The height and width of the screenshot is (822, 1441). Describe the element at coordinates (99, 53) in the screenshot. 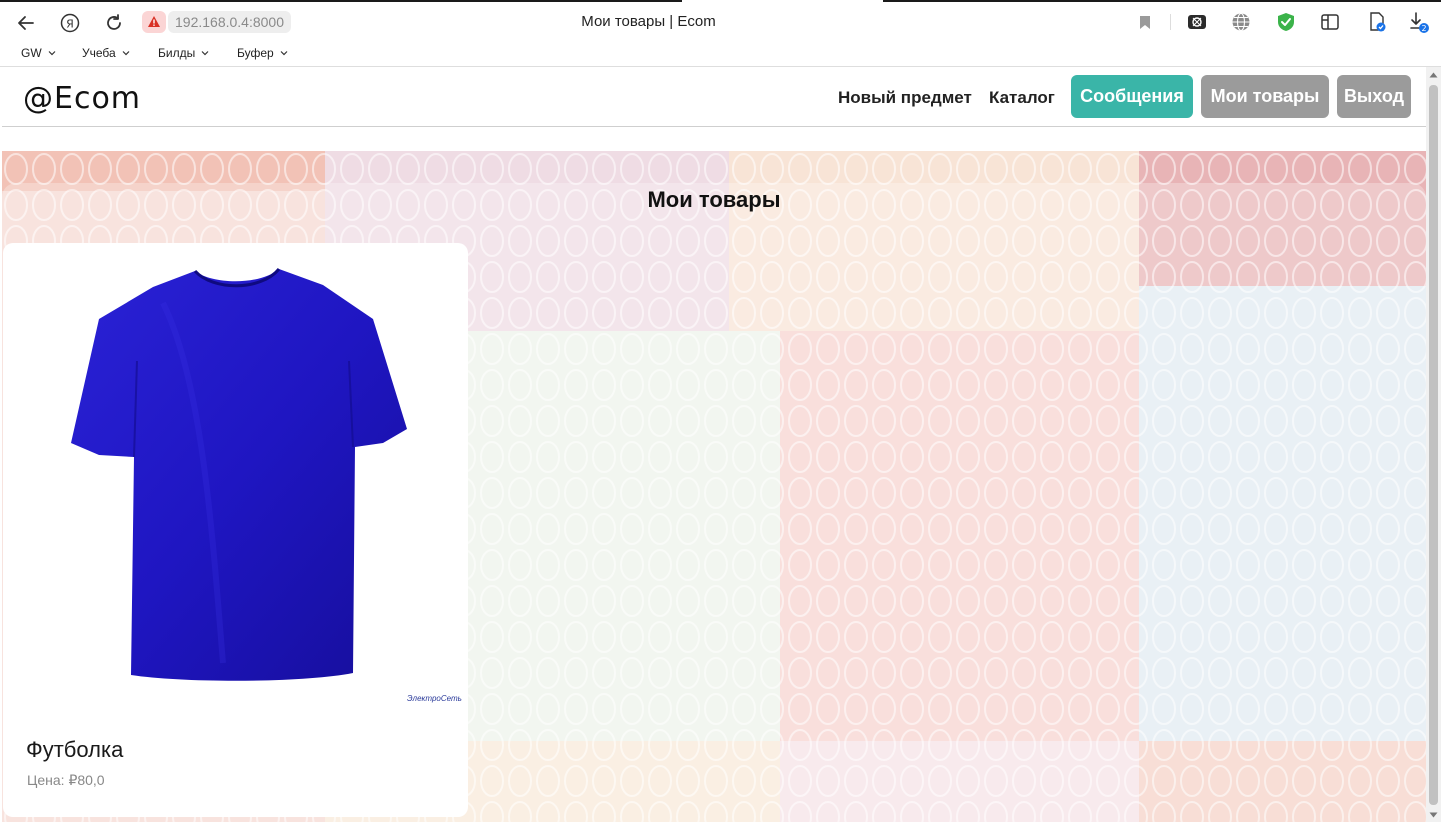

I see `bookmark-label: Учеба` at that location.